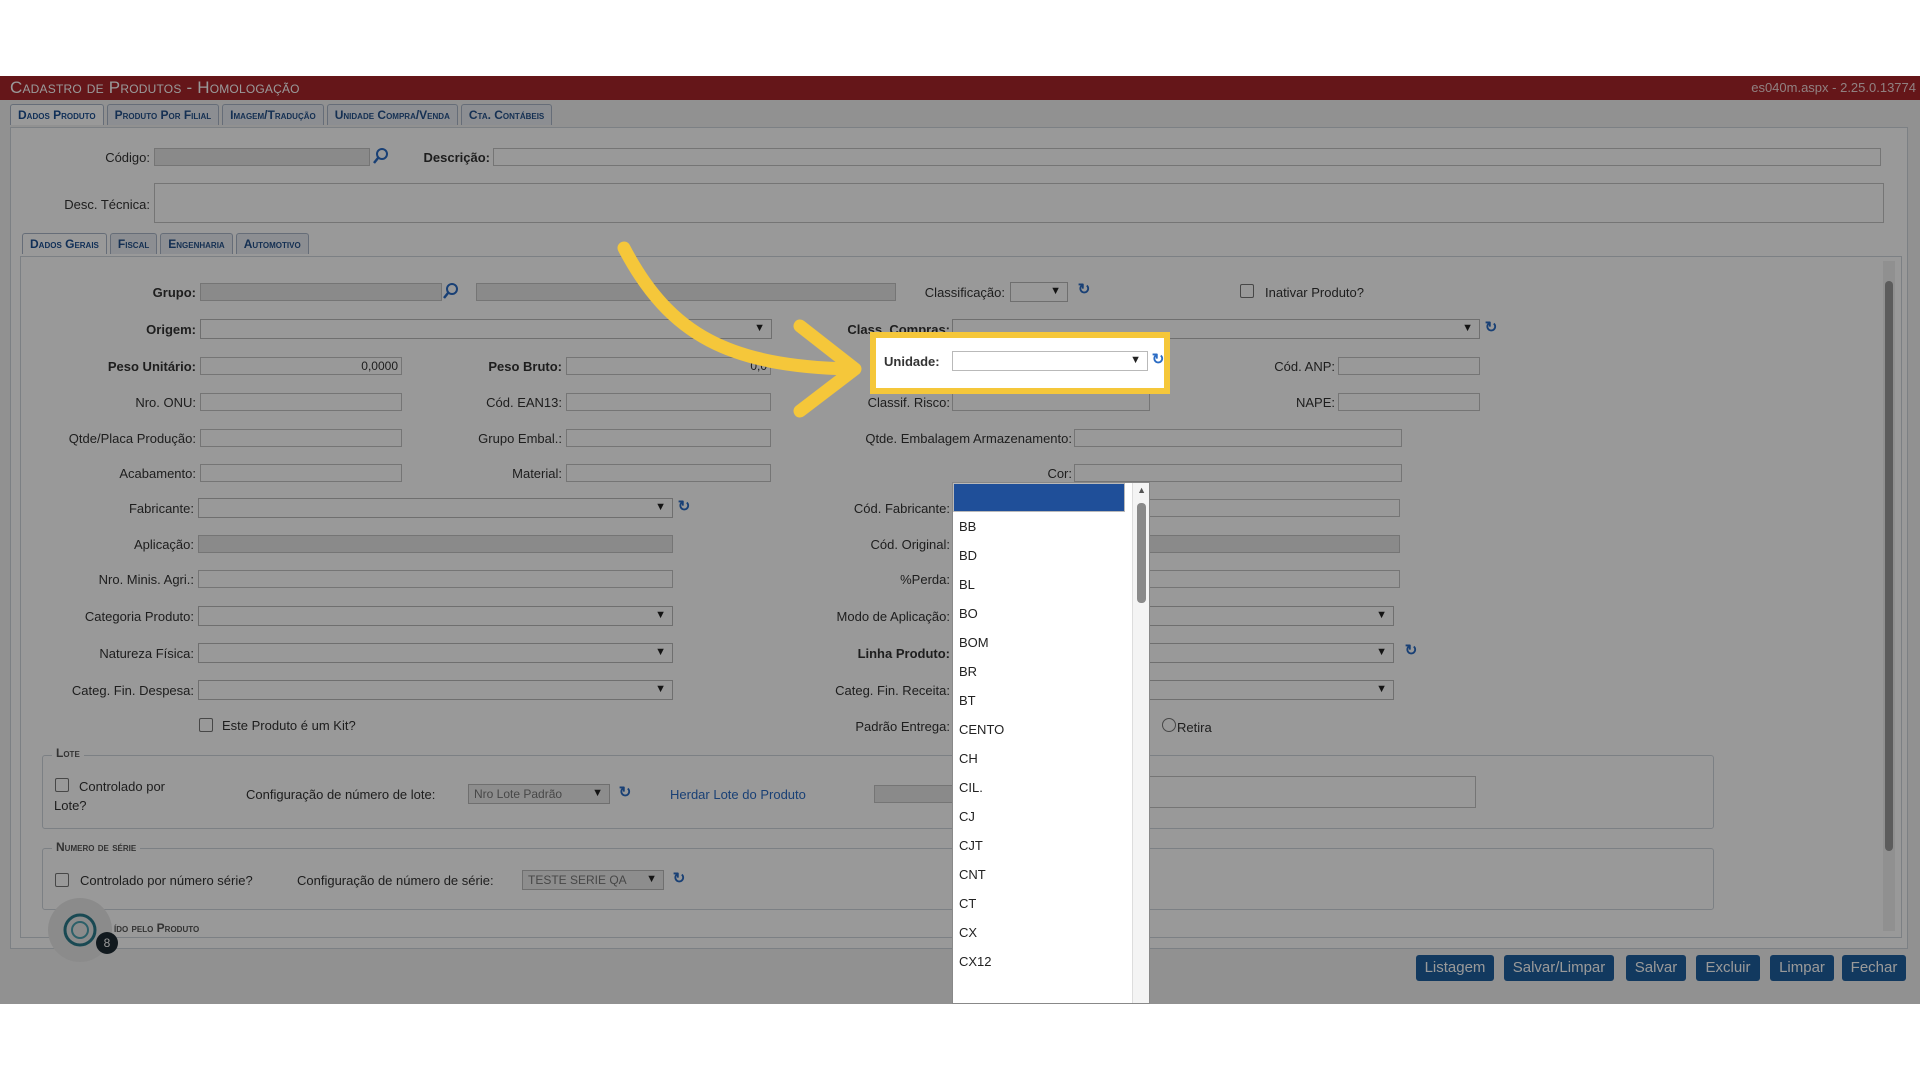 This screenshot has height=1080, width=1920. What do you see at coordinates (912, 361) in the screenshot?
I see `unidade-label: Unidade:` at bounding box center [912, 361].